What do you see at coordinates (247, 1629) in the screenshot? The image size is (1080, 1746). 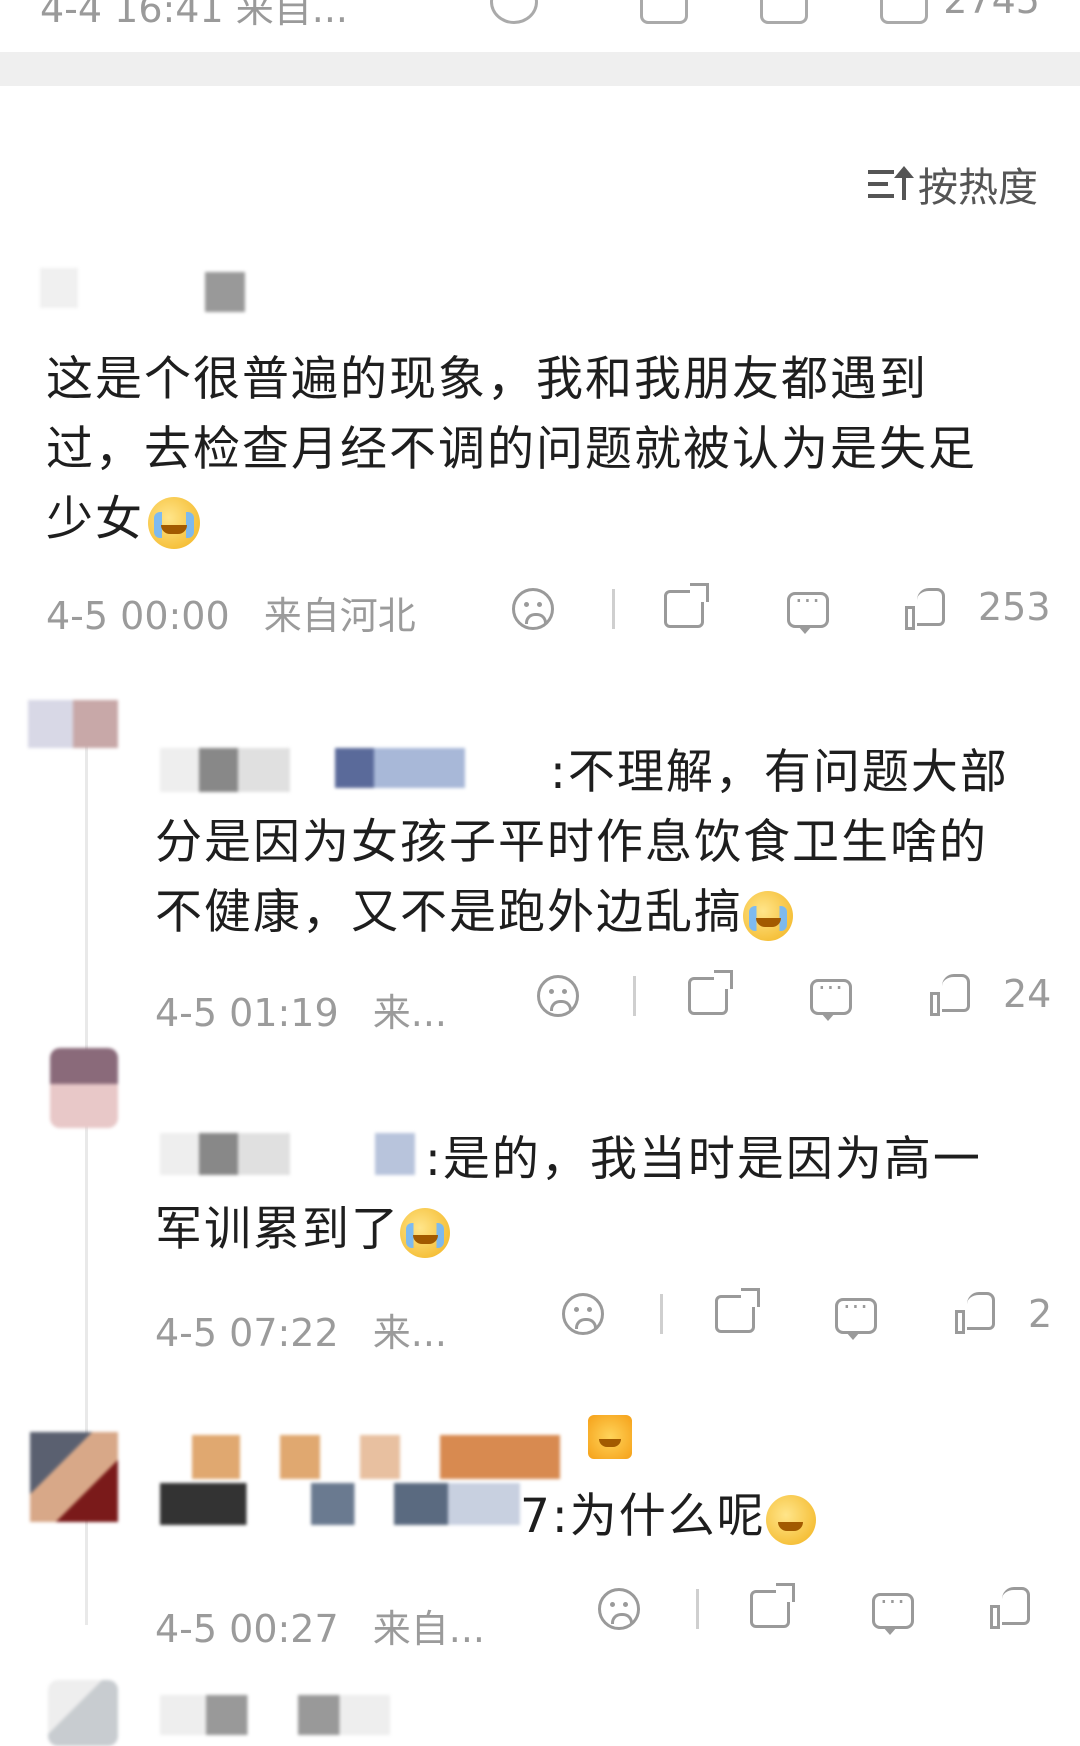 I see `reply-time: 4-5 00:27` at bounding box center [247, 1629].